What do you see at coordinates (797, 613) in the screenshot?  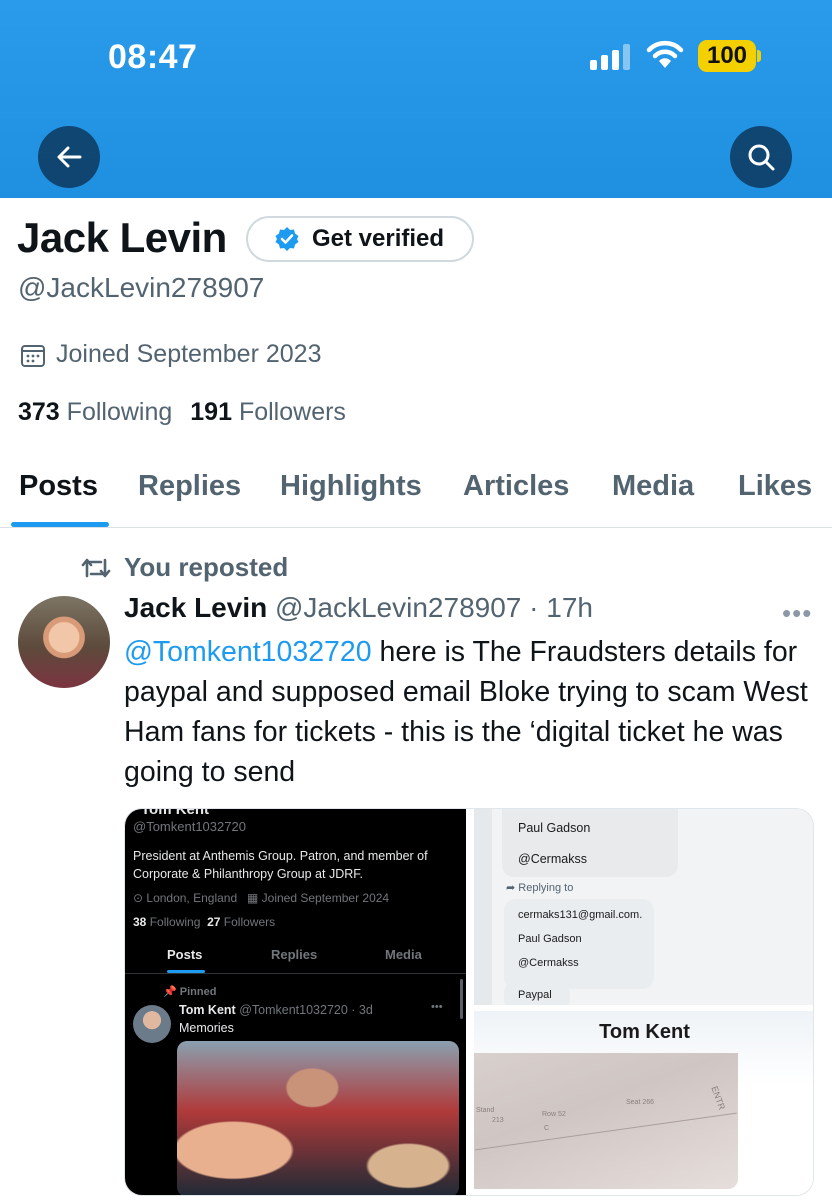 I see `more-options-icon: •••` at bounding box center [797, 613].